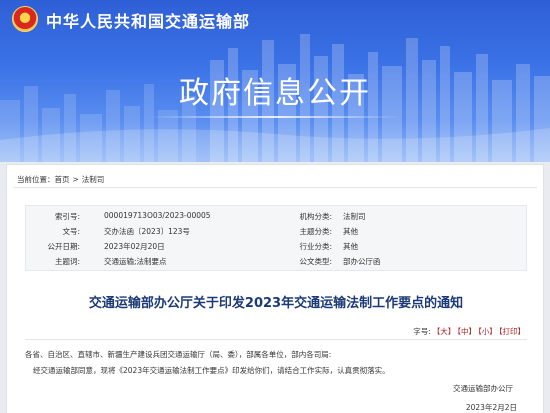  Describe the element at coordinates (487, 331) in the screenshot. I see `font-size-small-link: 【小】` at that location.